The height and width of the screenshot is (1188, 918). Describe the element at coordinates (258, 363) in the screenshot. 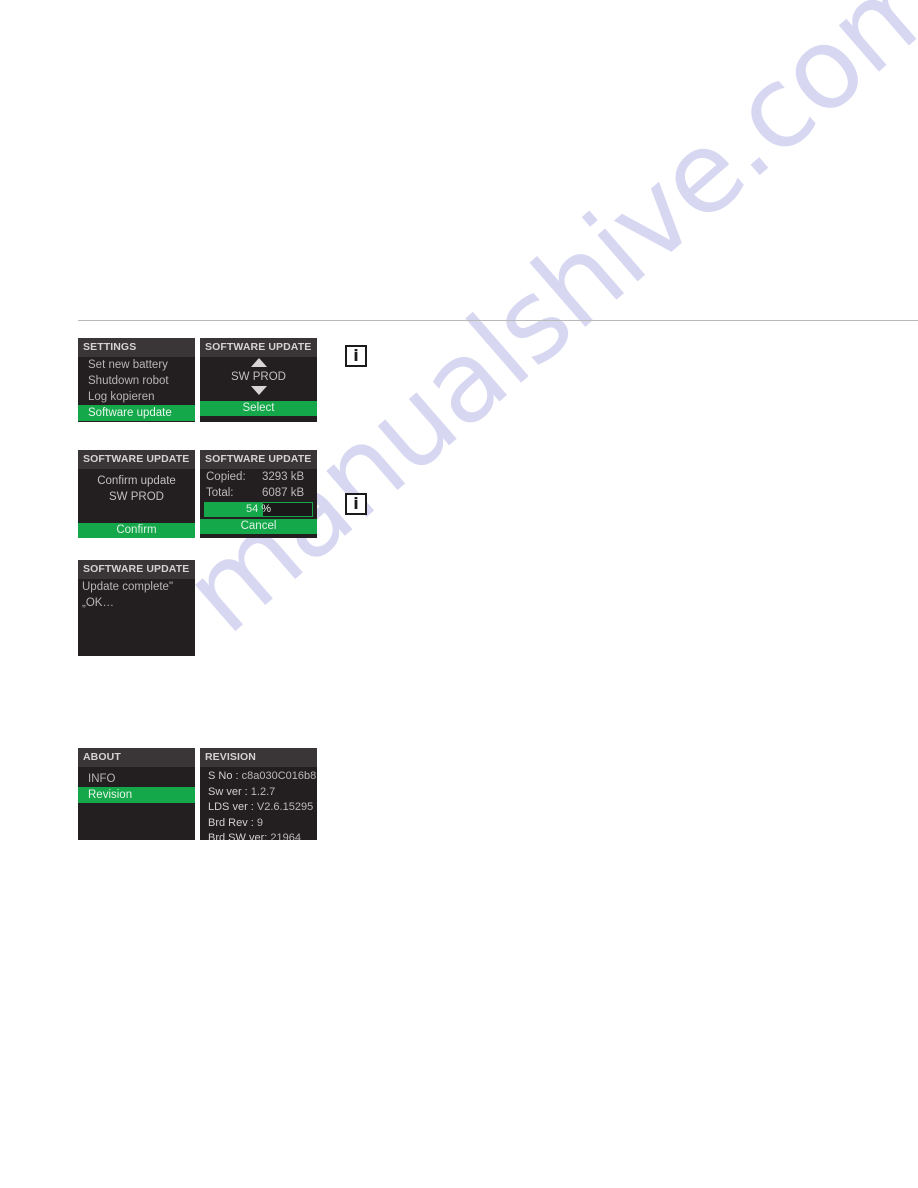

I see `caret-up-icon` at that location.